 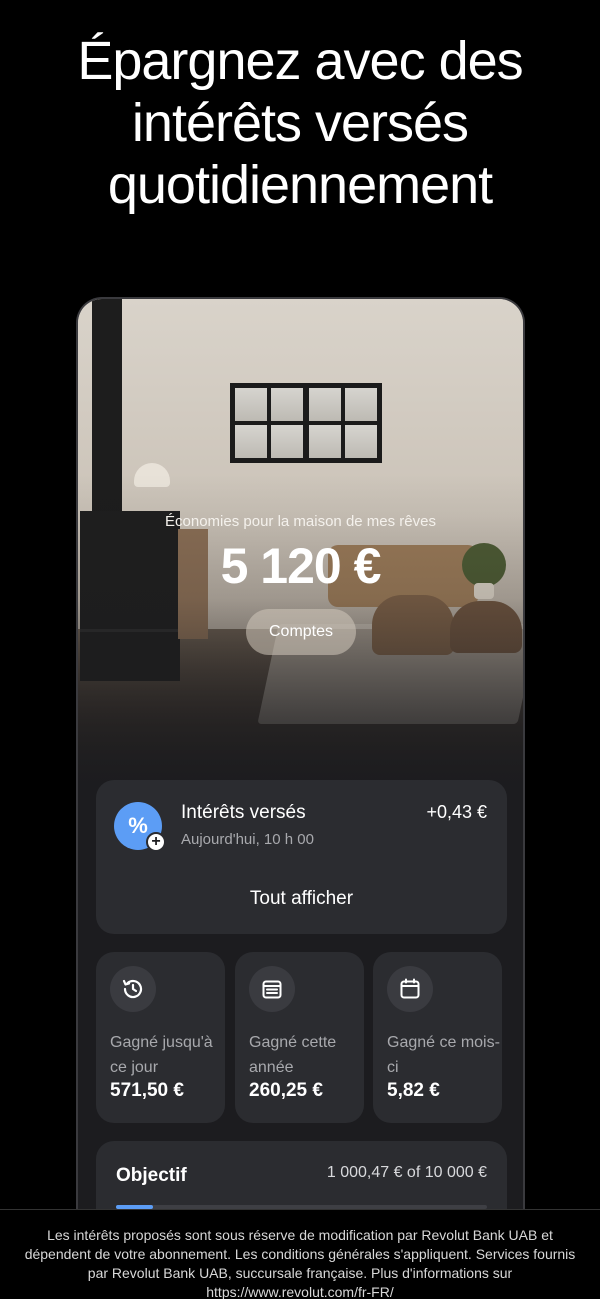 I want to click on stat-value: 260,25 €, so click(x=286, y=1090).